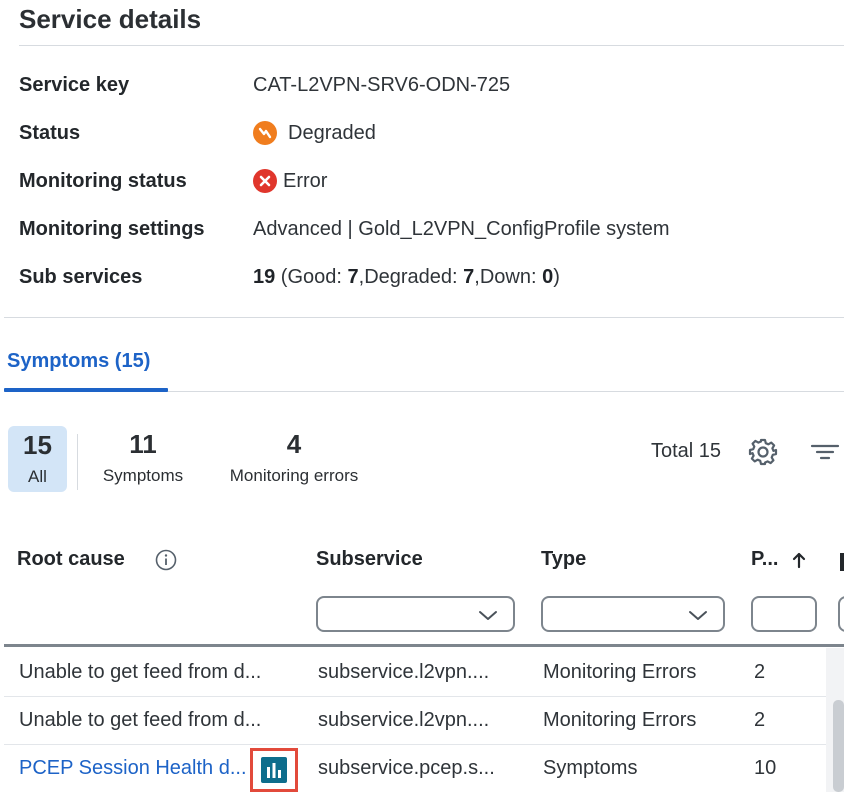 The height and width of the screenshot is (792, 844). I want to click on sub-services-total: 19, so click(264, 277).